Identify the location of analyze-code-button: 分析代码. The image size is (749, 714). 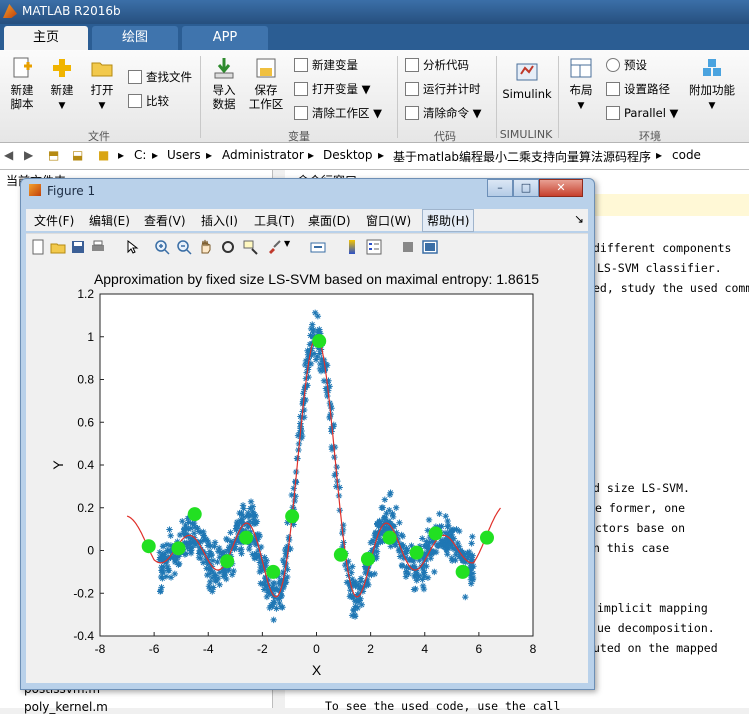
(437, 65).